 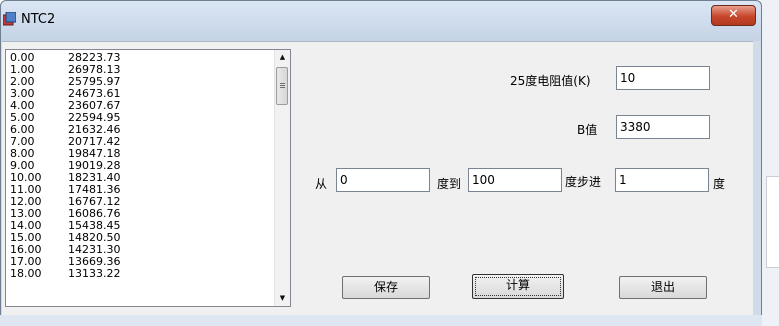 I want to click on list-item: 7.00 20717.42, so click(x=141, y=142).